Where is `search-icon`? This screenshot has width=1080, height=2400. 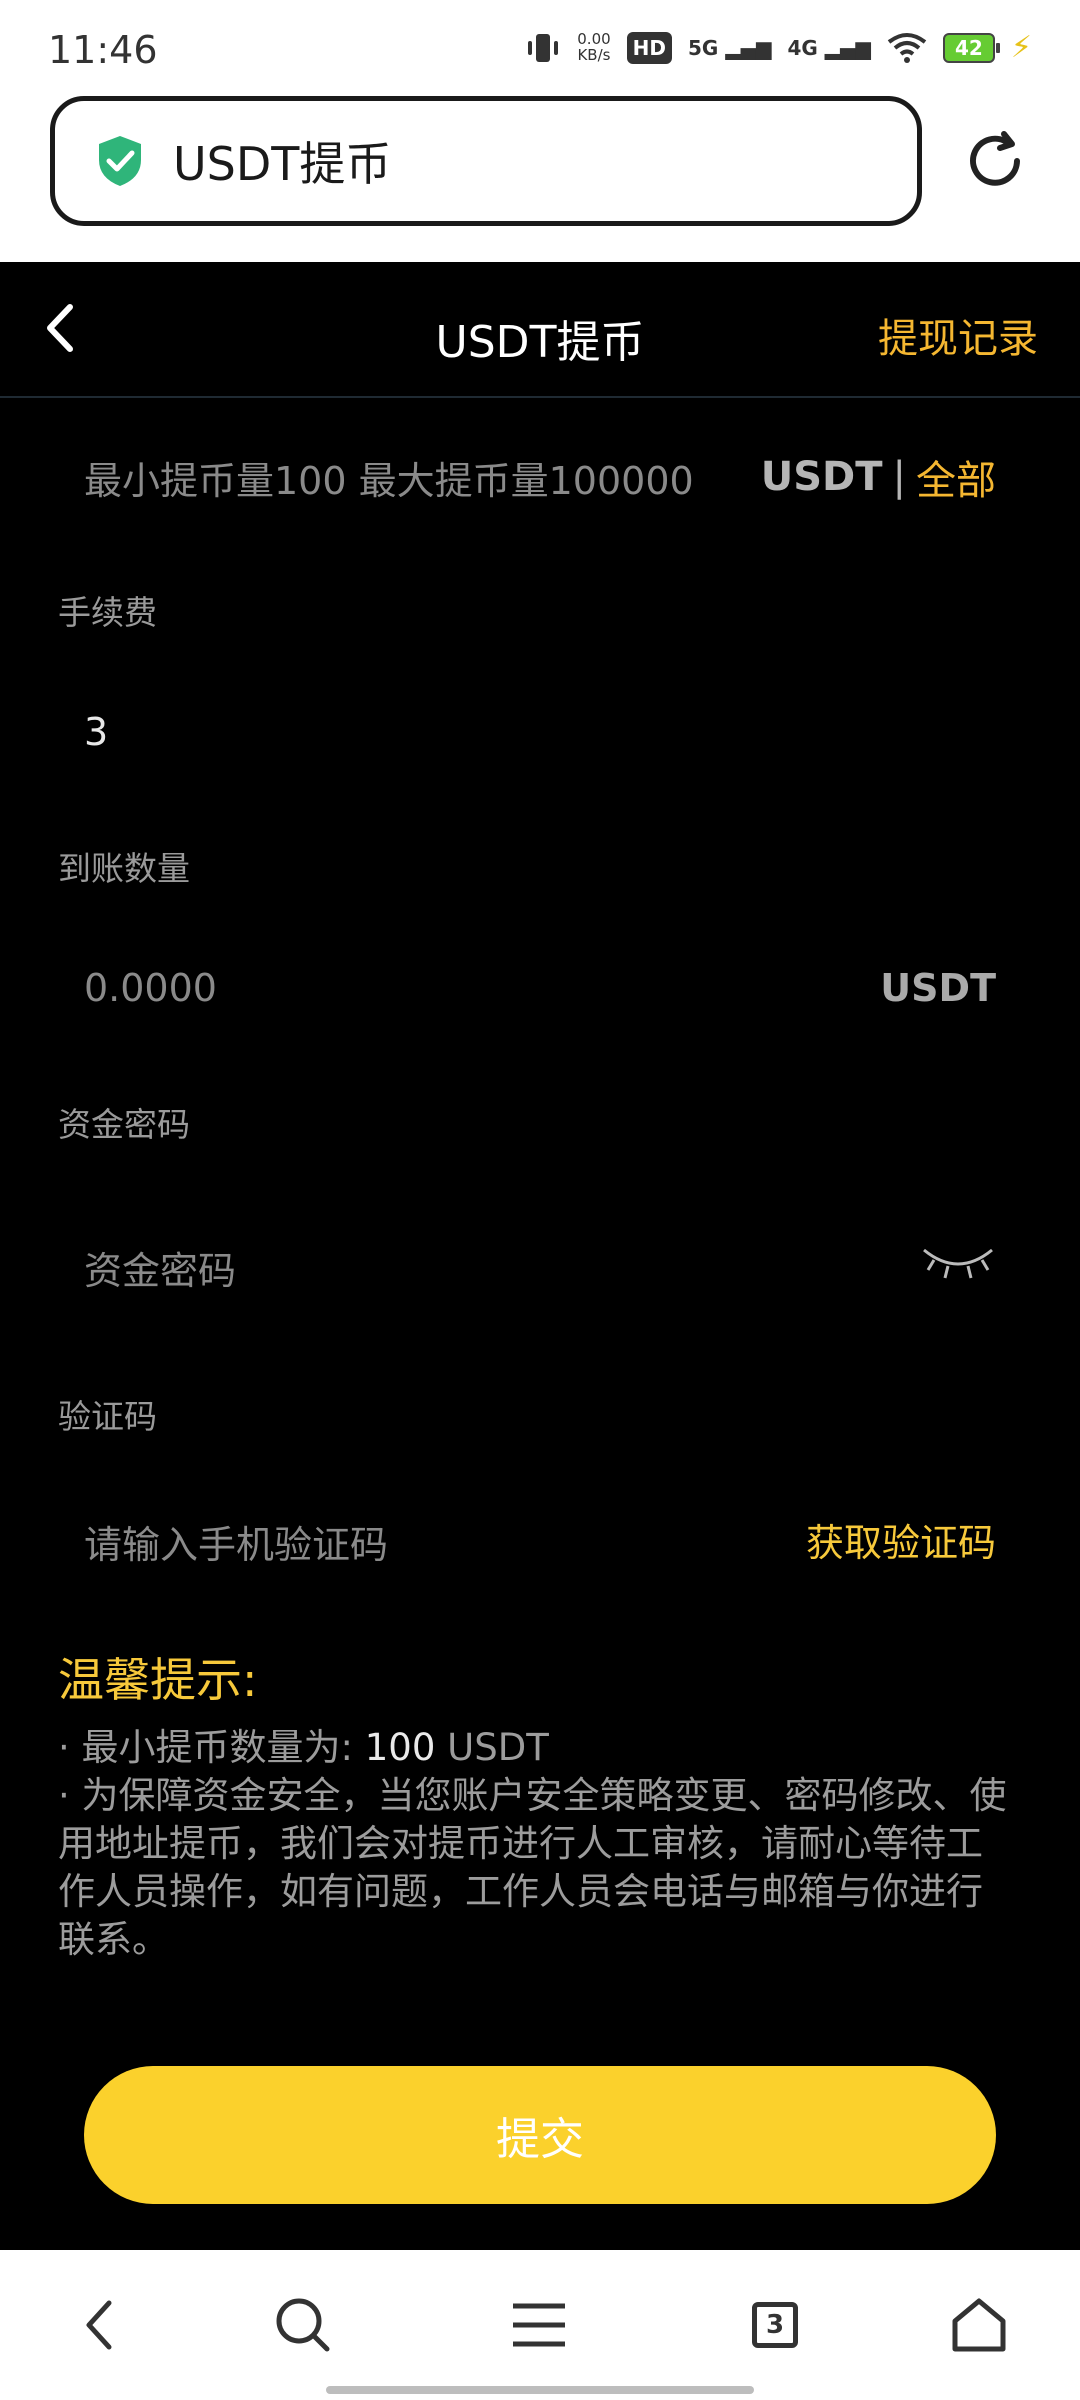 search-icon is located at coordinates (303, 2325).